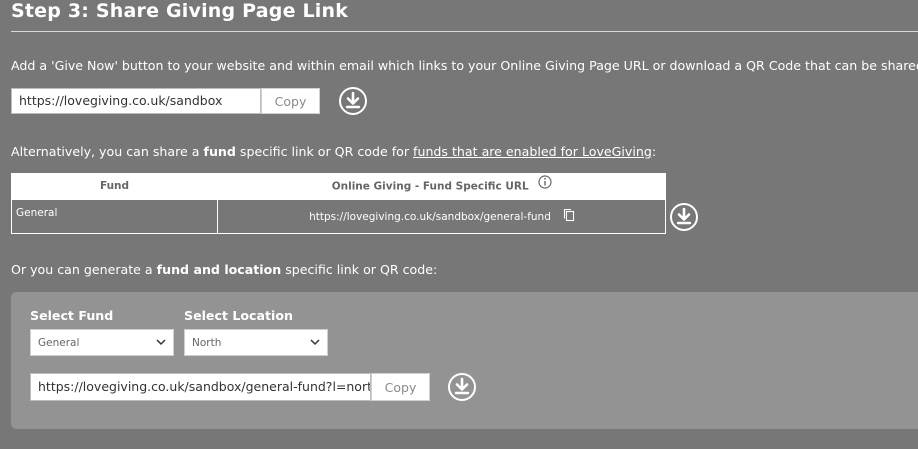 The width and height of the screenshot is (918, 449). I want to click on fund-select-value: General, so click(59, 342).